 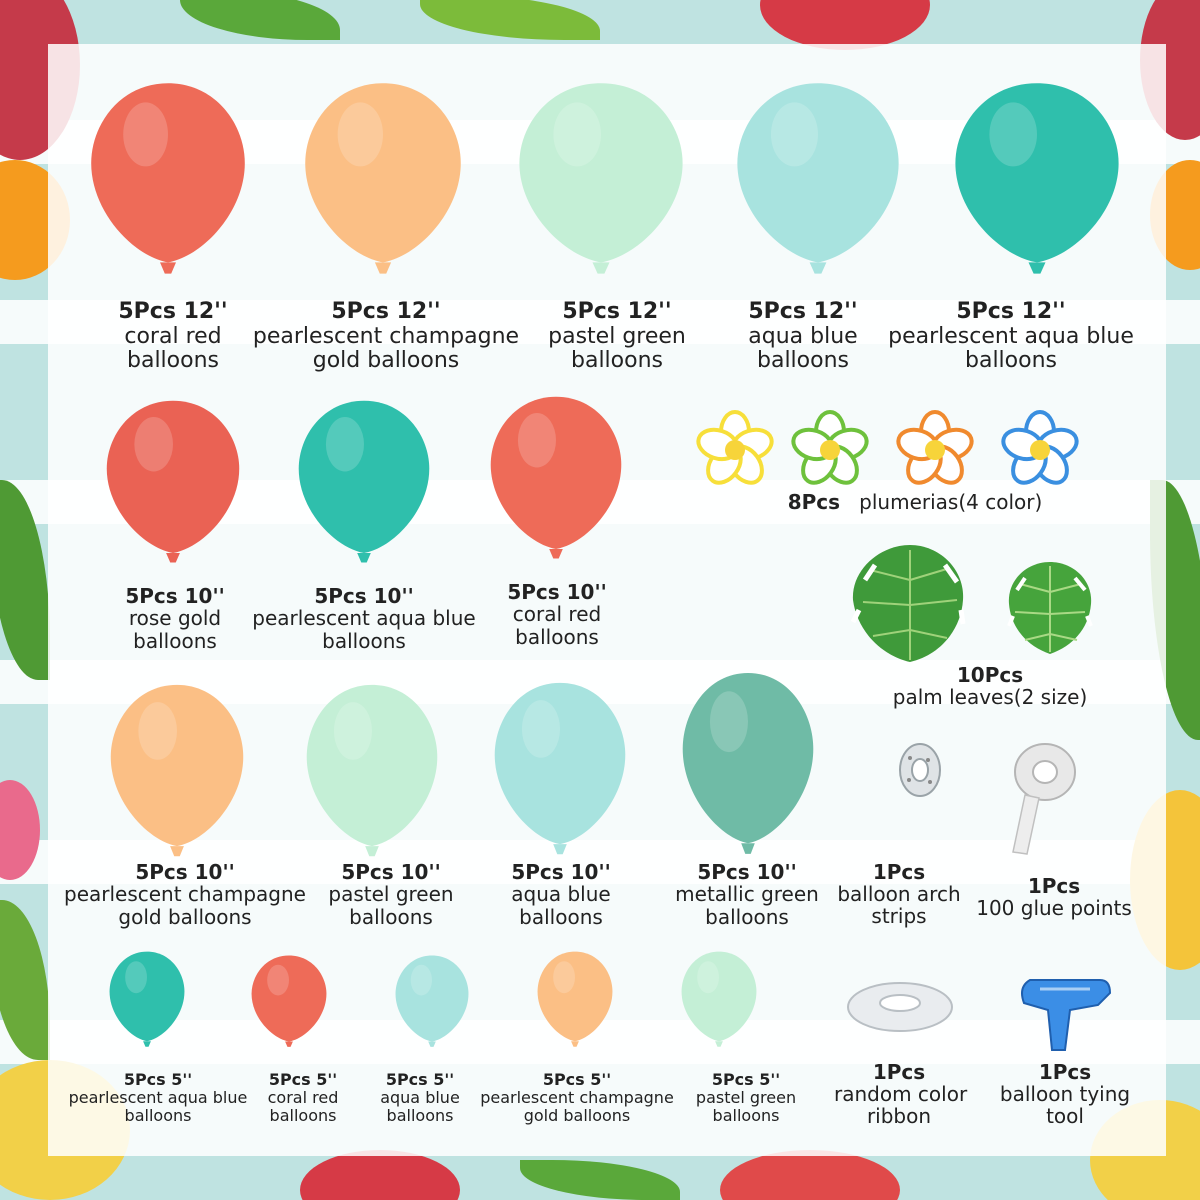 I want to click on arch-strip-label: 1Pcs balloon arch strips, so click(x=899, y=894).